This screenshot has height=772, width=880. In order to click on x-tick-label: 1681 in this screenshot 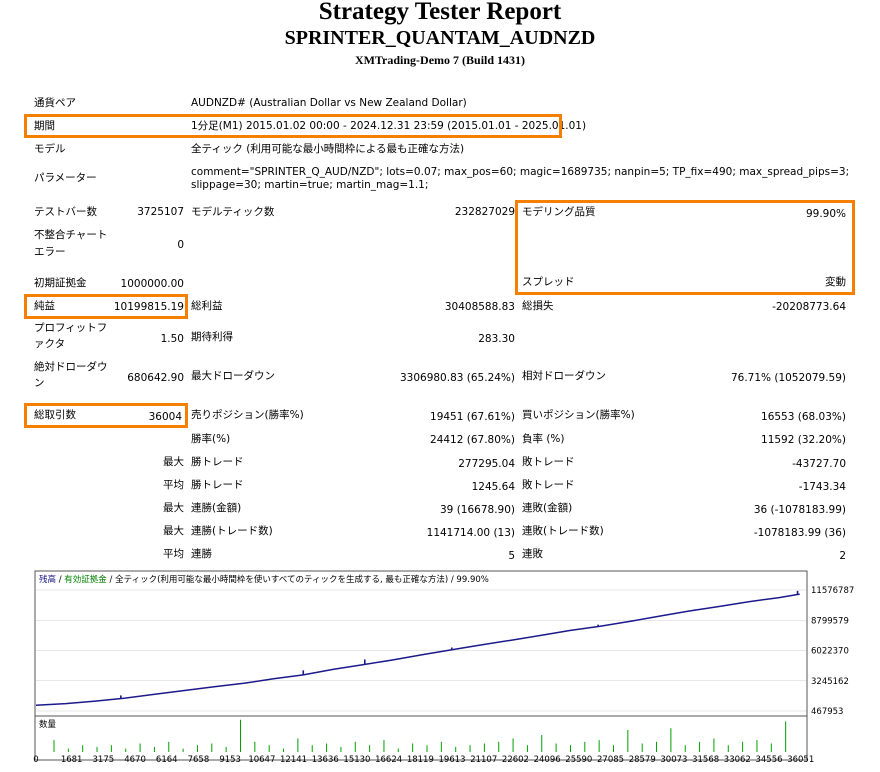, I will do `click(72, 760)`.